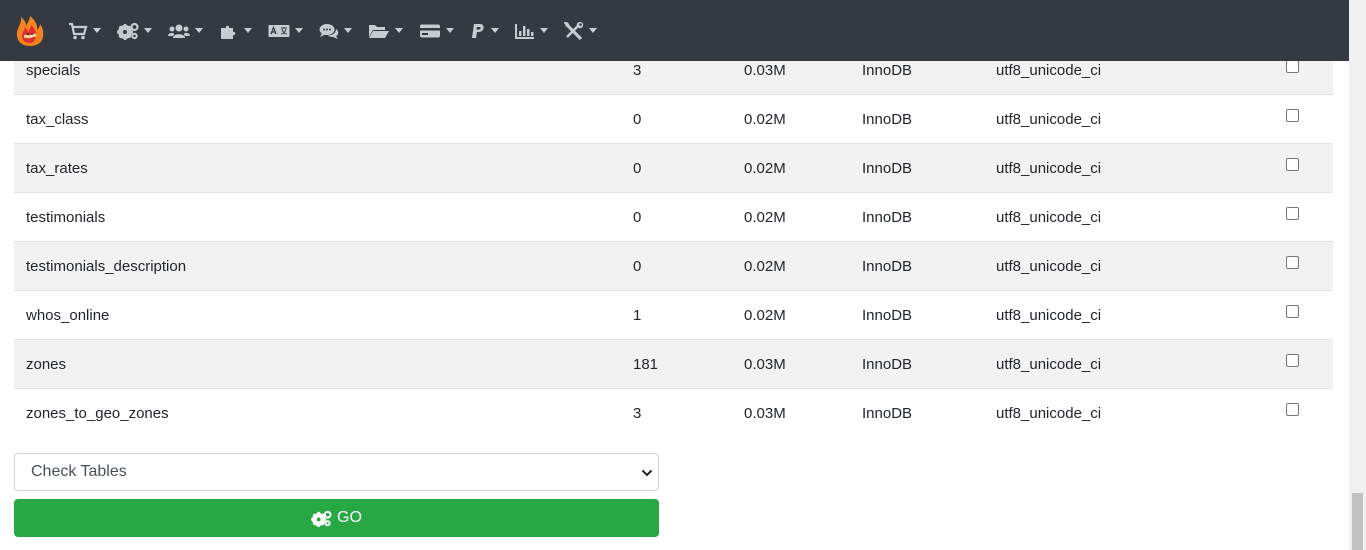 The image size is (1366, 550). I want to click on main-menu, so click(340, 30).